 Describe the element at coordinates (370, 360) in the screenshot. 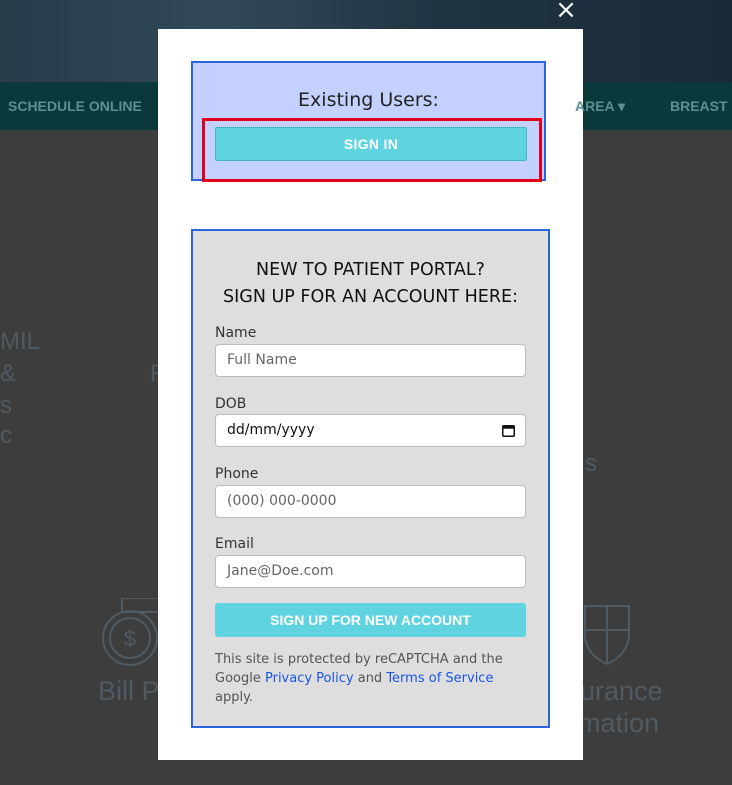

I see `name-input: Full Name` at that location.